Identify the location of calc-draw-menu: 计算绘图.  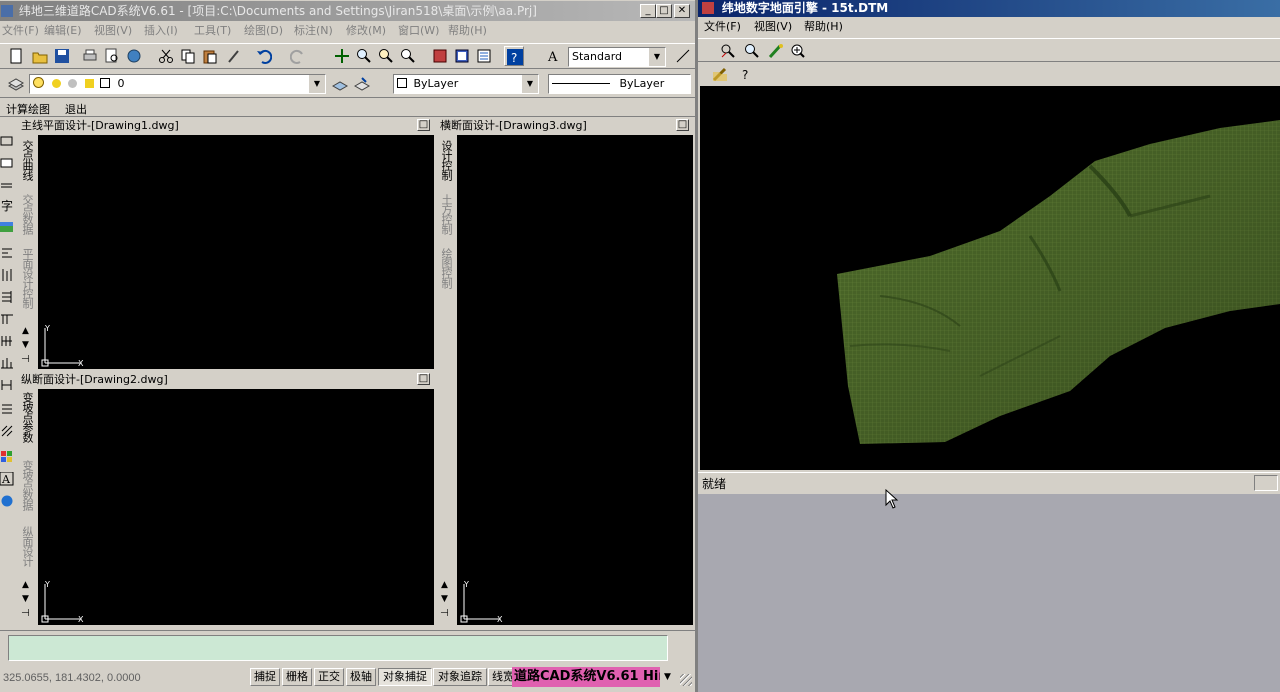
(28, 109).